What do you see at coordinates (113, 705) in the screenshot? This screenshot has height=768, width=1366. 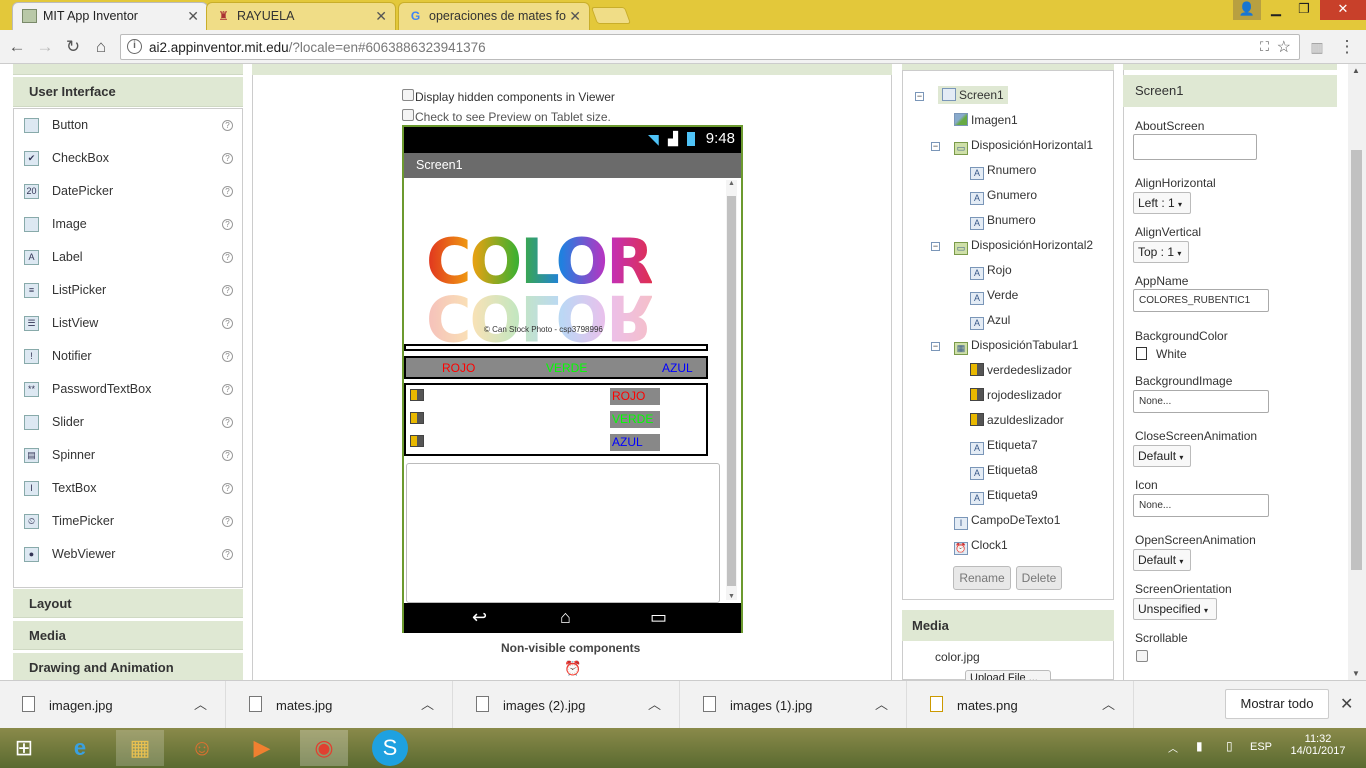 I see `download-item: imagen.jpg ︿` at bounding box center [113, 705].